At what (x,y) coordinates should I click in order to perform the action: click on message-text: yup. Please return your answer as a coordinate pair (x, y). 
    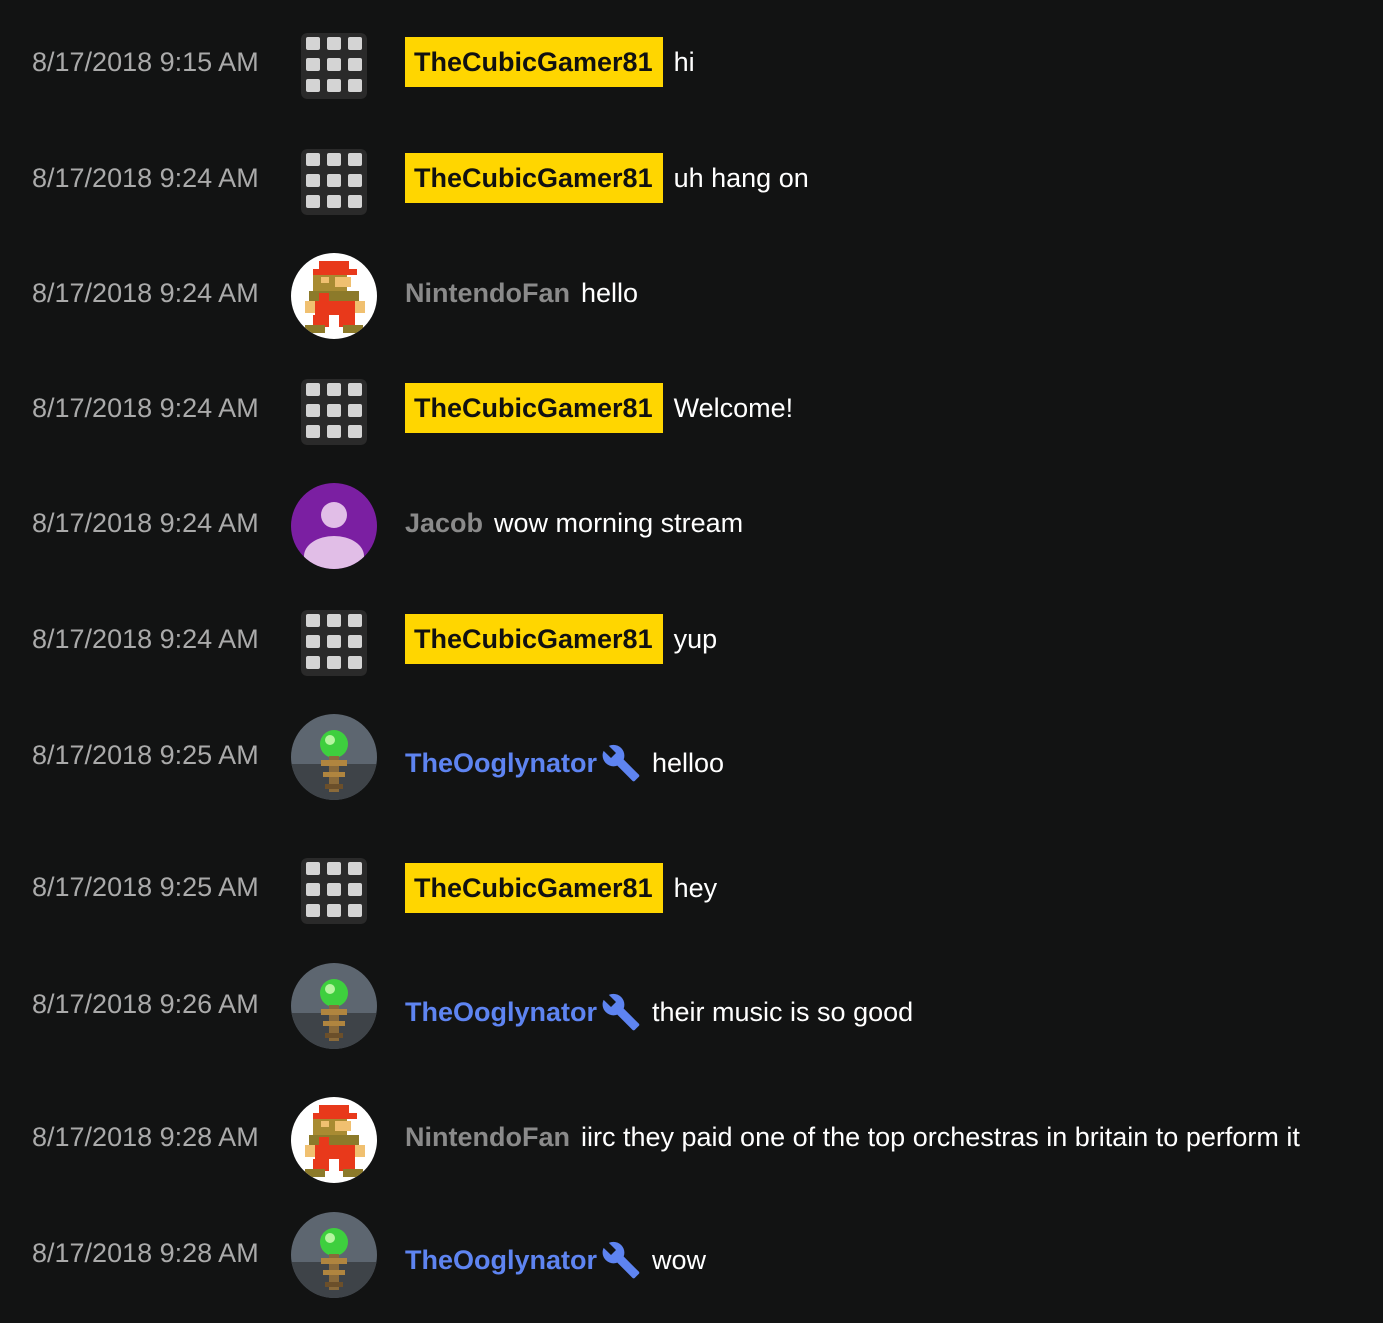
    Looking at the image, I should click on (695, 639).